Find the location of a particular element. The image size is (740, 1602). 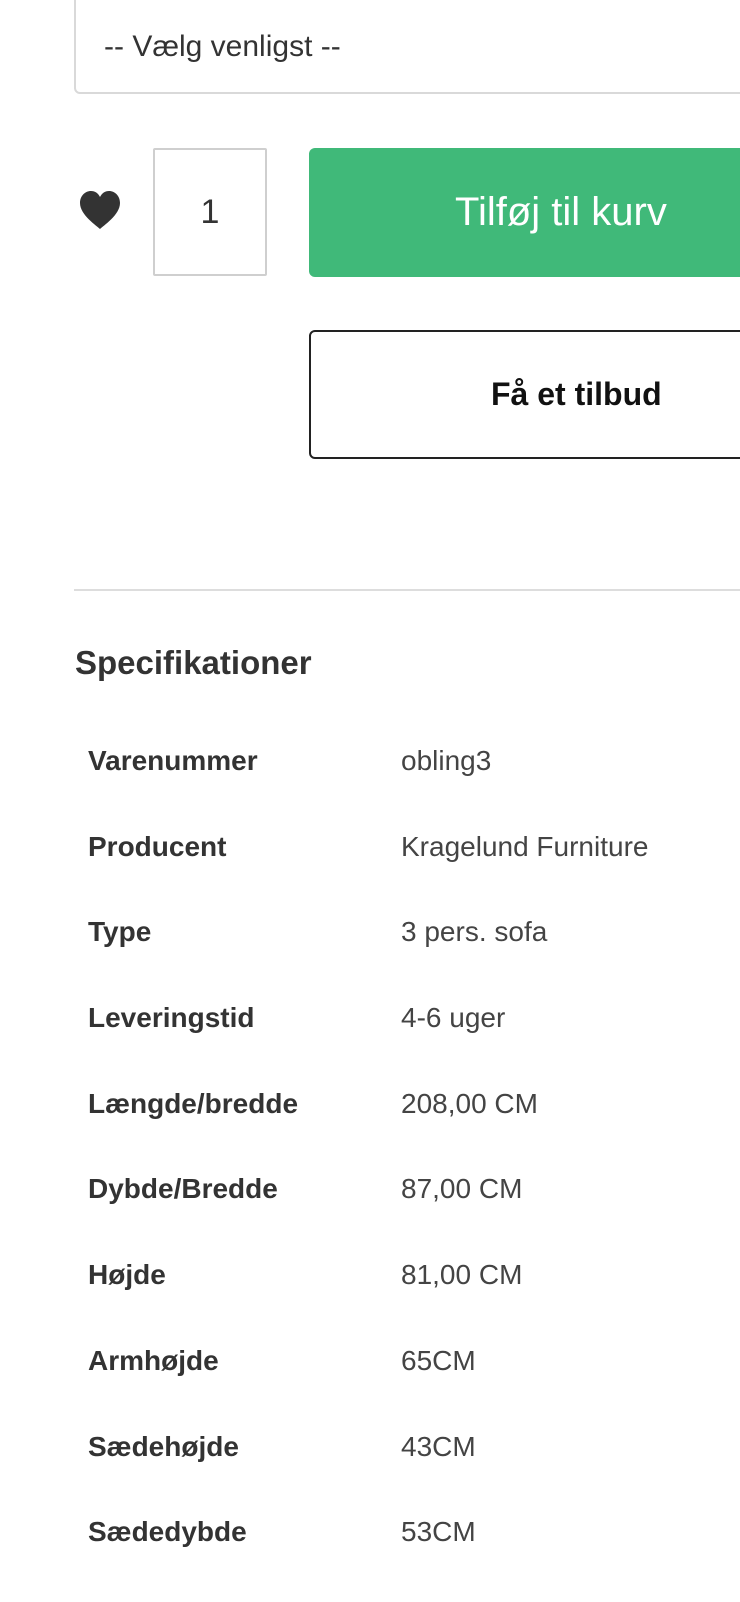

spec-row: Leveringstid 4-6 uger is located at coordinates (414, 1045).